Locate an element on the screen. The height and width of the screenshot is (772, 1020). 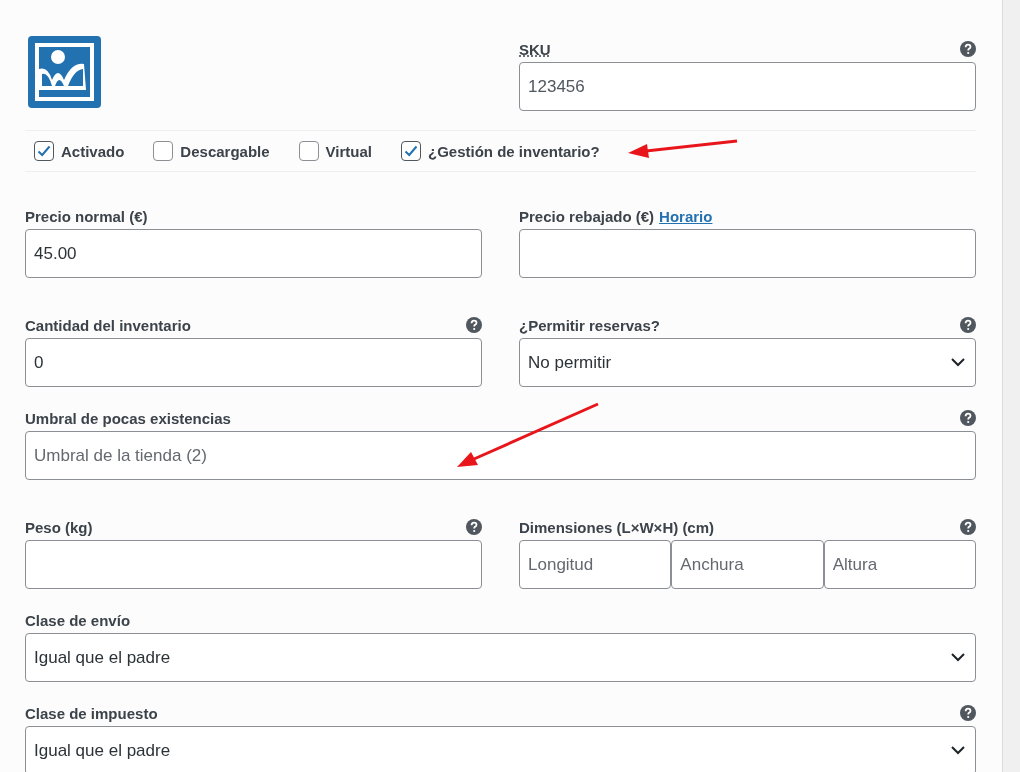
field-label: Dimensiones (L×W×H) (cm) is located at coordinates (617, 527).